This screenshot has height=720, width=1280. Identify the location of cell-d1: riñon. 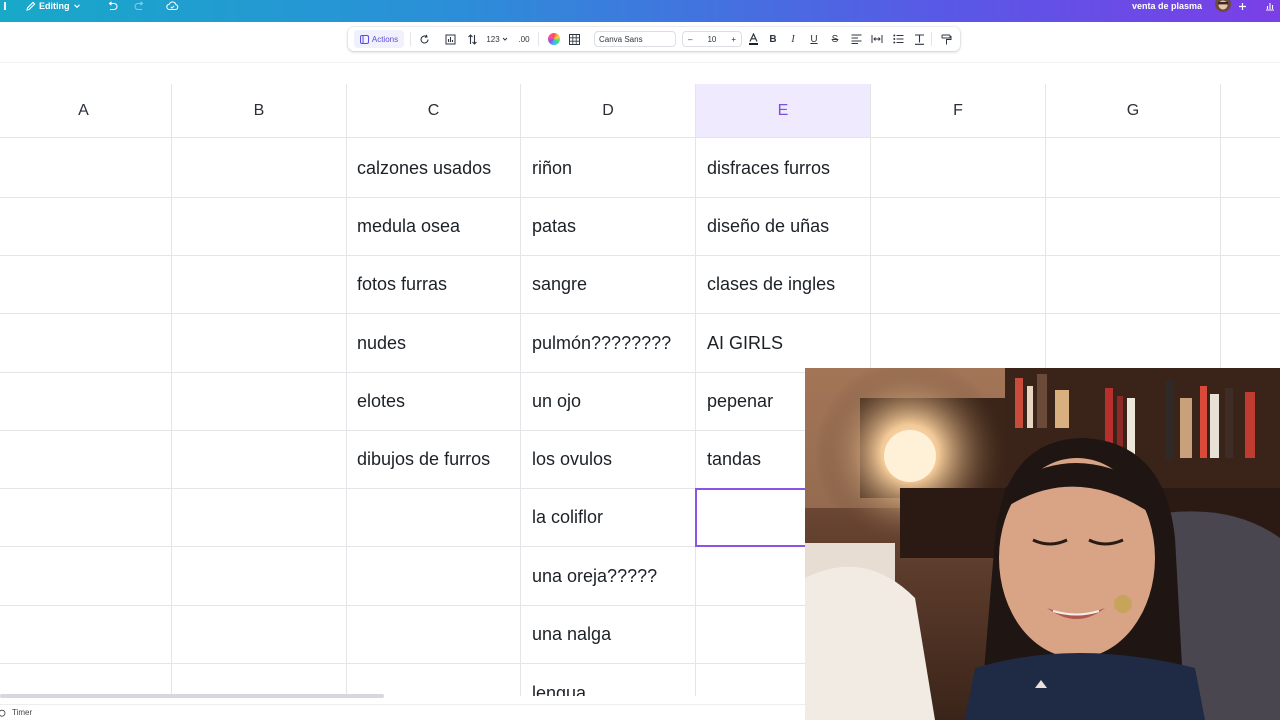
(608, 168).